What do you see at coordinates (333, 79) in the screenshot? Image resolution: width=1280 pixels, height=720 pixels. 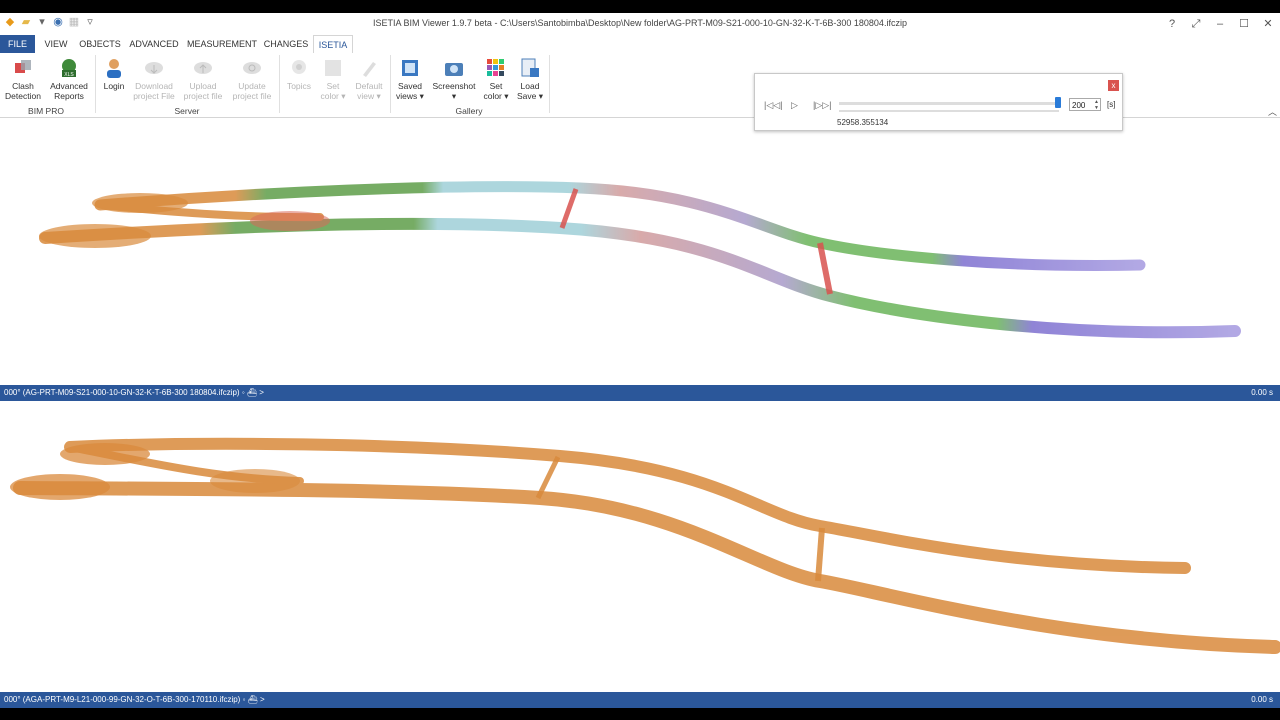 I see `set-color-disabled-button: Set color ▾` at bounding box center [333, 79].